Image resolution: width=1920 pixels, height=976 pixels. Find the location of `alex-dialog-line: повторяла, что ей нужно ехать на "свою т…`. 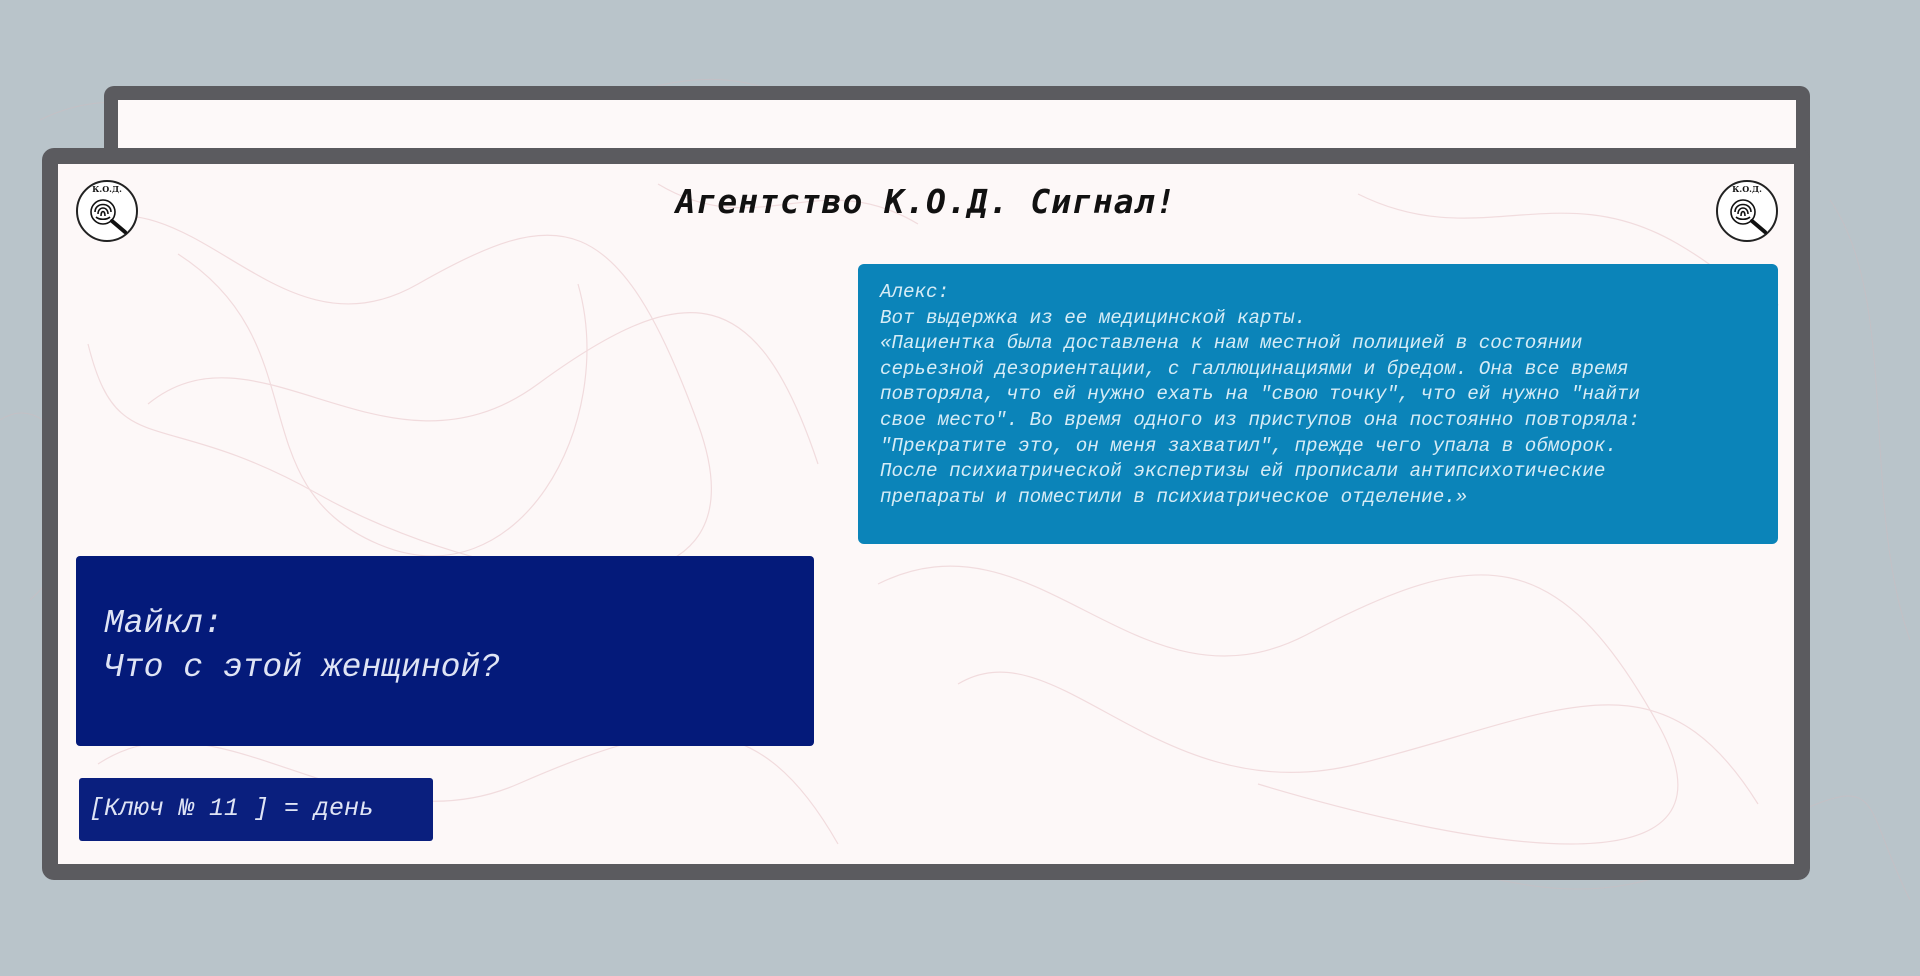

alex-dialog-line: повторяла, что ей нужно ехать на "свою т… is located at coordinates (1260, 394).